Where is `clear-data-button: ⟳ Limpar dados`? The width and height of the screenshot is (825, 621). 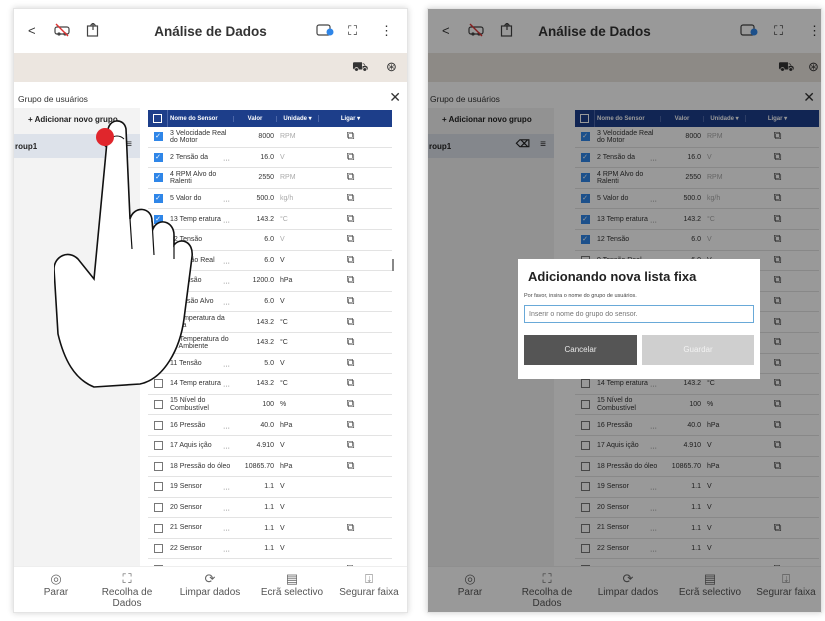 clear-data-button: ⟳ Limpar dados is located at coordinates (210, 584).